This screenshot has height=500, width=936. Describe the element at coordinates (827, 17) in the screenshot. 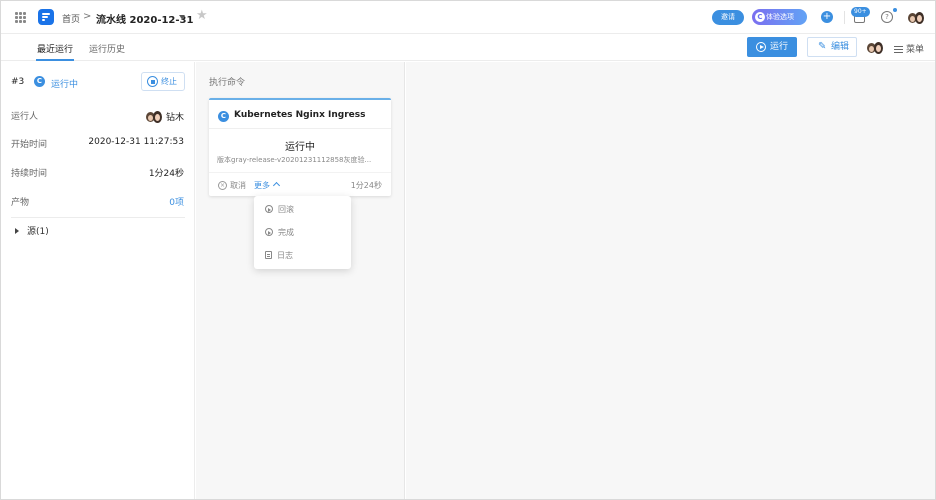

I see `add-icon: +` at that location.